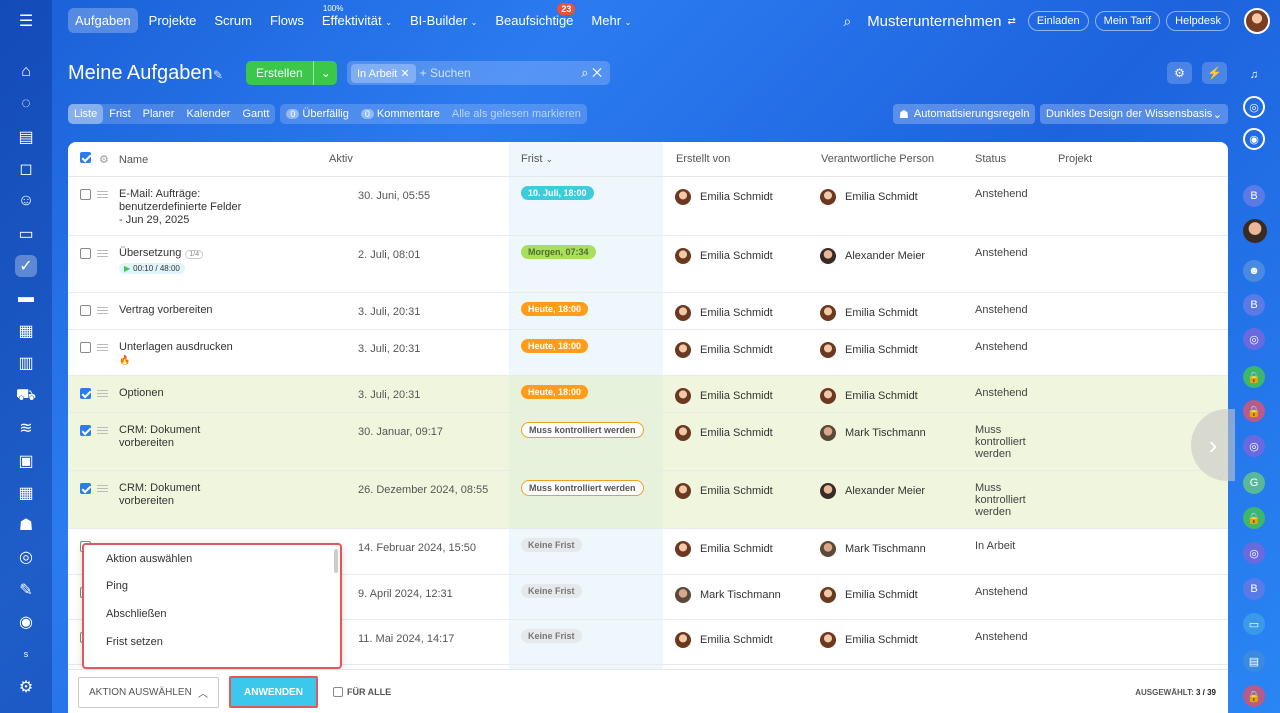 This screenshot has width=1280, height=713. I want to click on nav-projekte: Projekte, so click(173, 20).